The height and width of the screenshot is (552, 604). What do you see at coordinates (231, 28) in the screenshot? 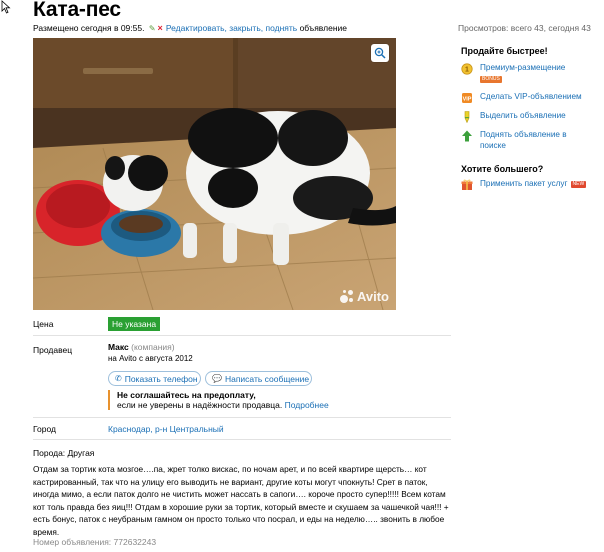
I see `edit-ad-link: Редактировать, закрыть, поднять` at bounding box center [231, 28].